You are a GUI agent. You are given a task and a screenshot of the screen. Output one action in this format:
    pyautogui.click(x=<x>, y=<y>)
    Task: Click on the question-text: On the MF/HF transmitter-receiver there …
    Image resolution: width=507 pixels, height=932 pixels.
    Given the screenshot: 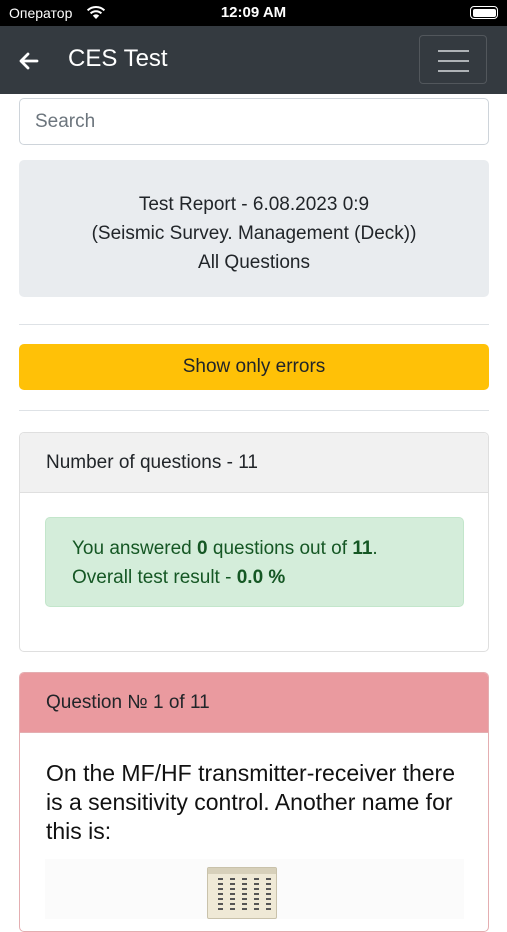 What is the action you would take?
    pyautogui.click(x=250, y=802)
    